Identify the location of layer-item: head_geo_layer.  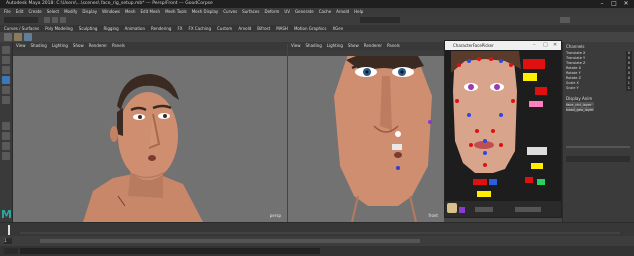
(580, 109).